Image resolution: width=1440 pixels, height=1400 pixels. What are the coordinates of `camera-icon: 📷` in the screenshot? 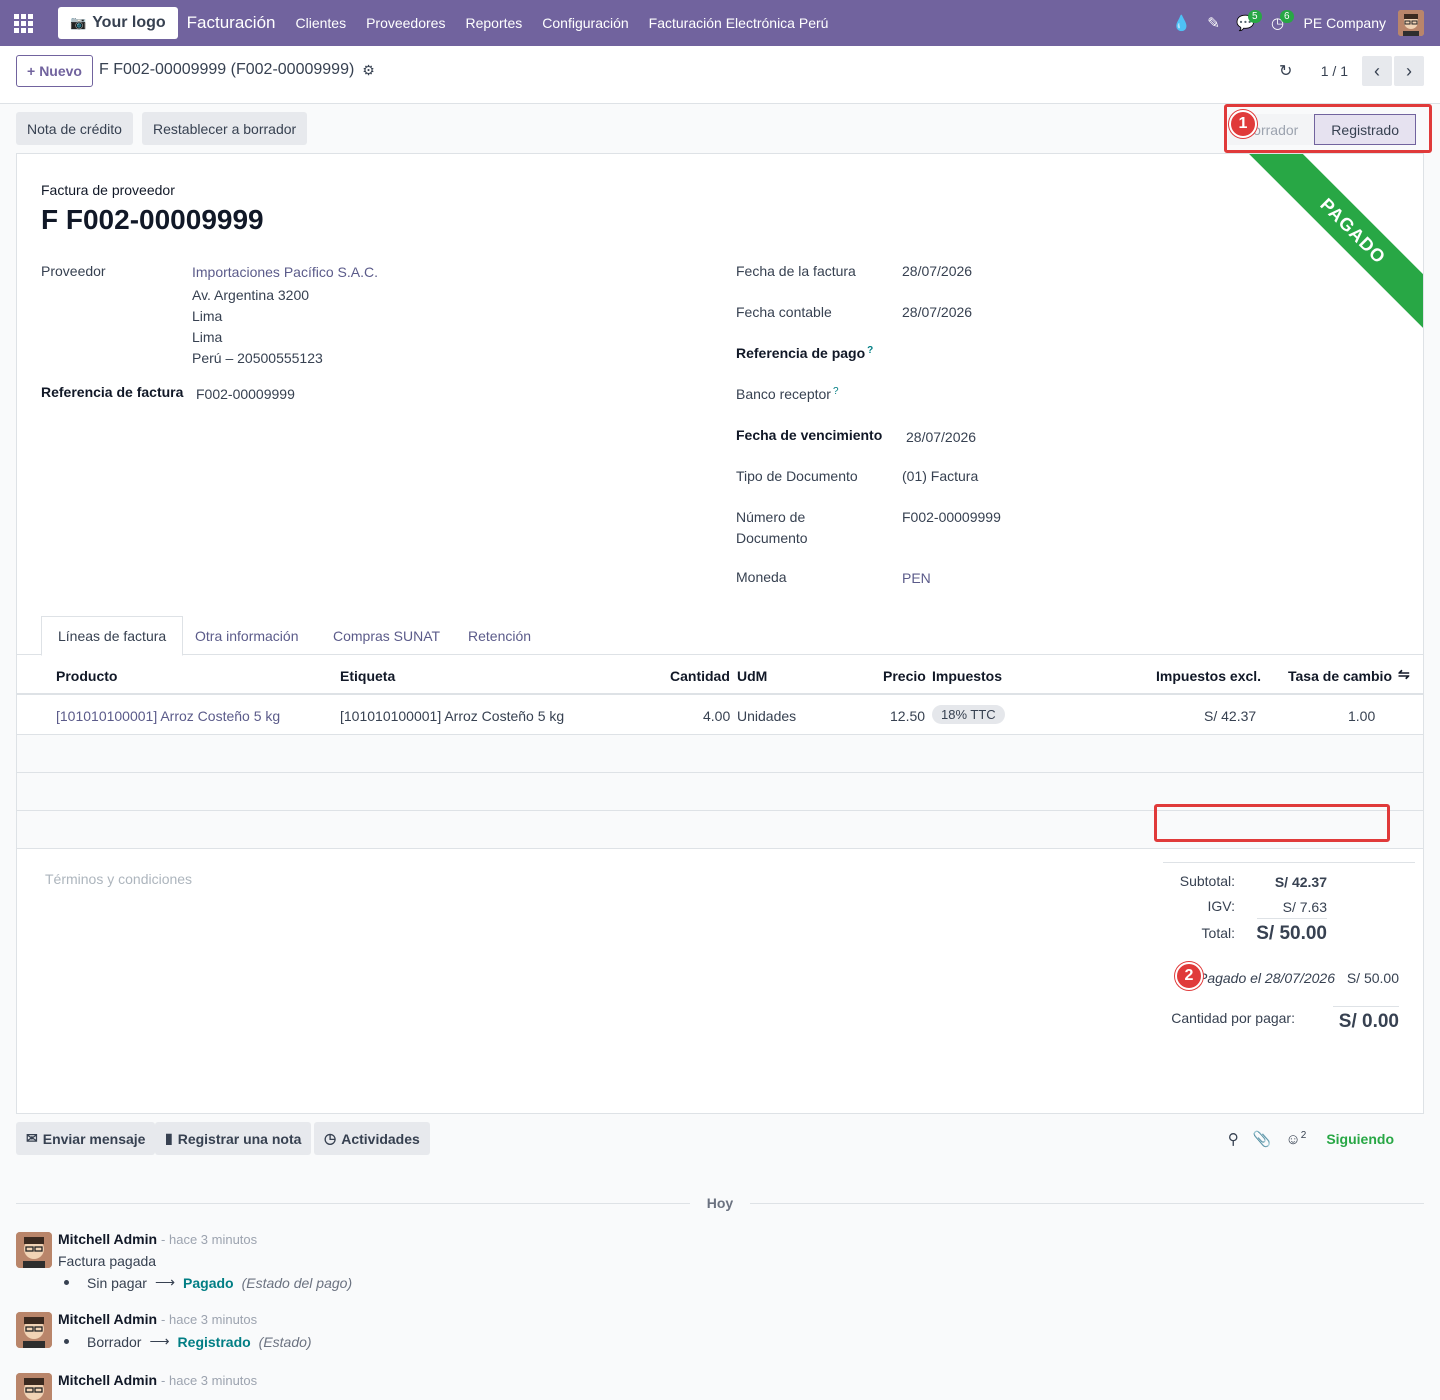 It's located at (78, 22).